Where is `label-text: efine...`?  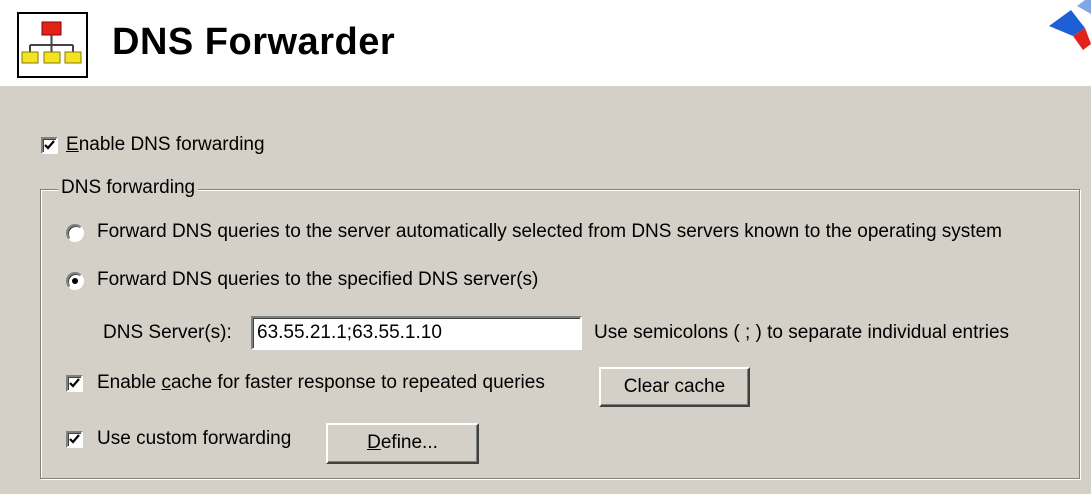
label-text: efine... is located at coordinates (409, 442).